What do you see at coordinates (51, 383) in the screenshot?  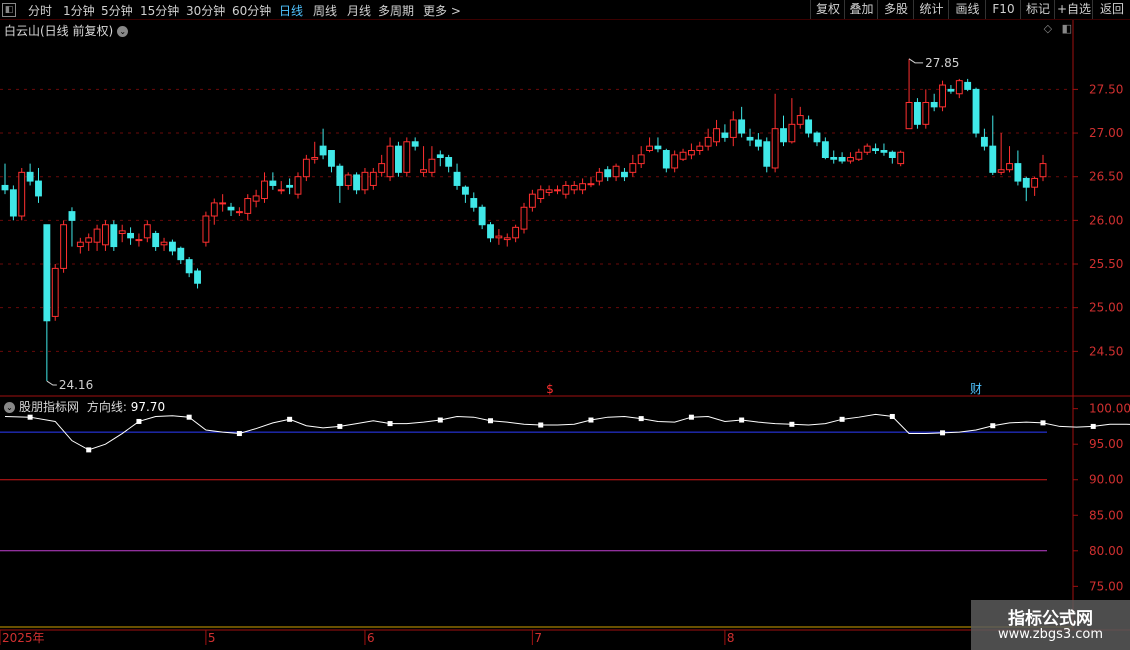 I see `low-pointer` at bounding box center [51, 383].